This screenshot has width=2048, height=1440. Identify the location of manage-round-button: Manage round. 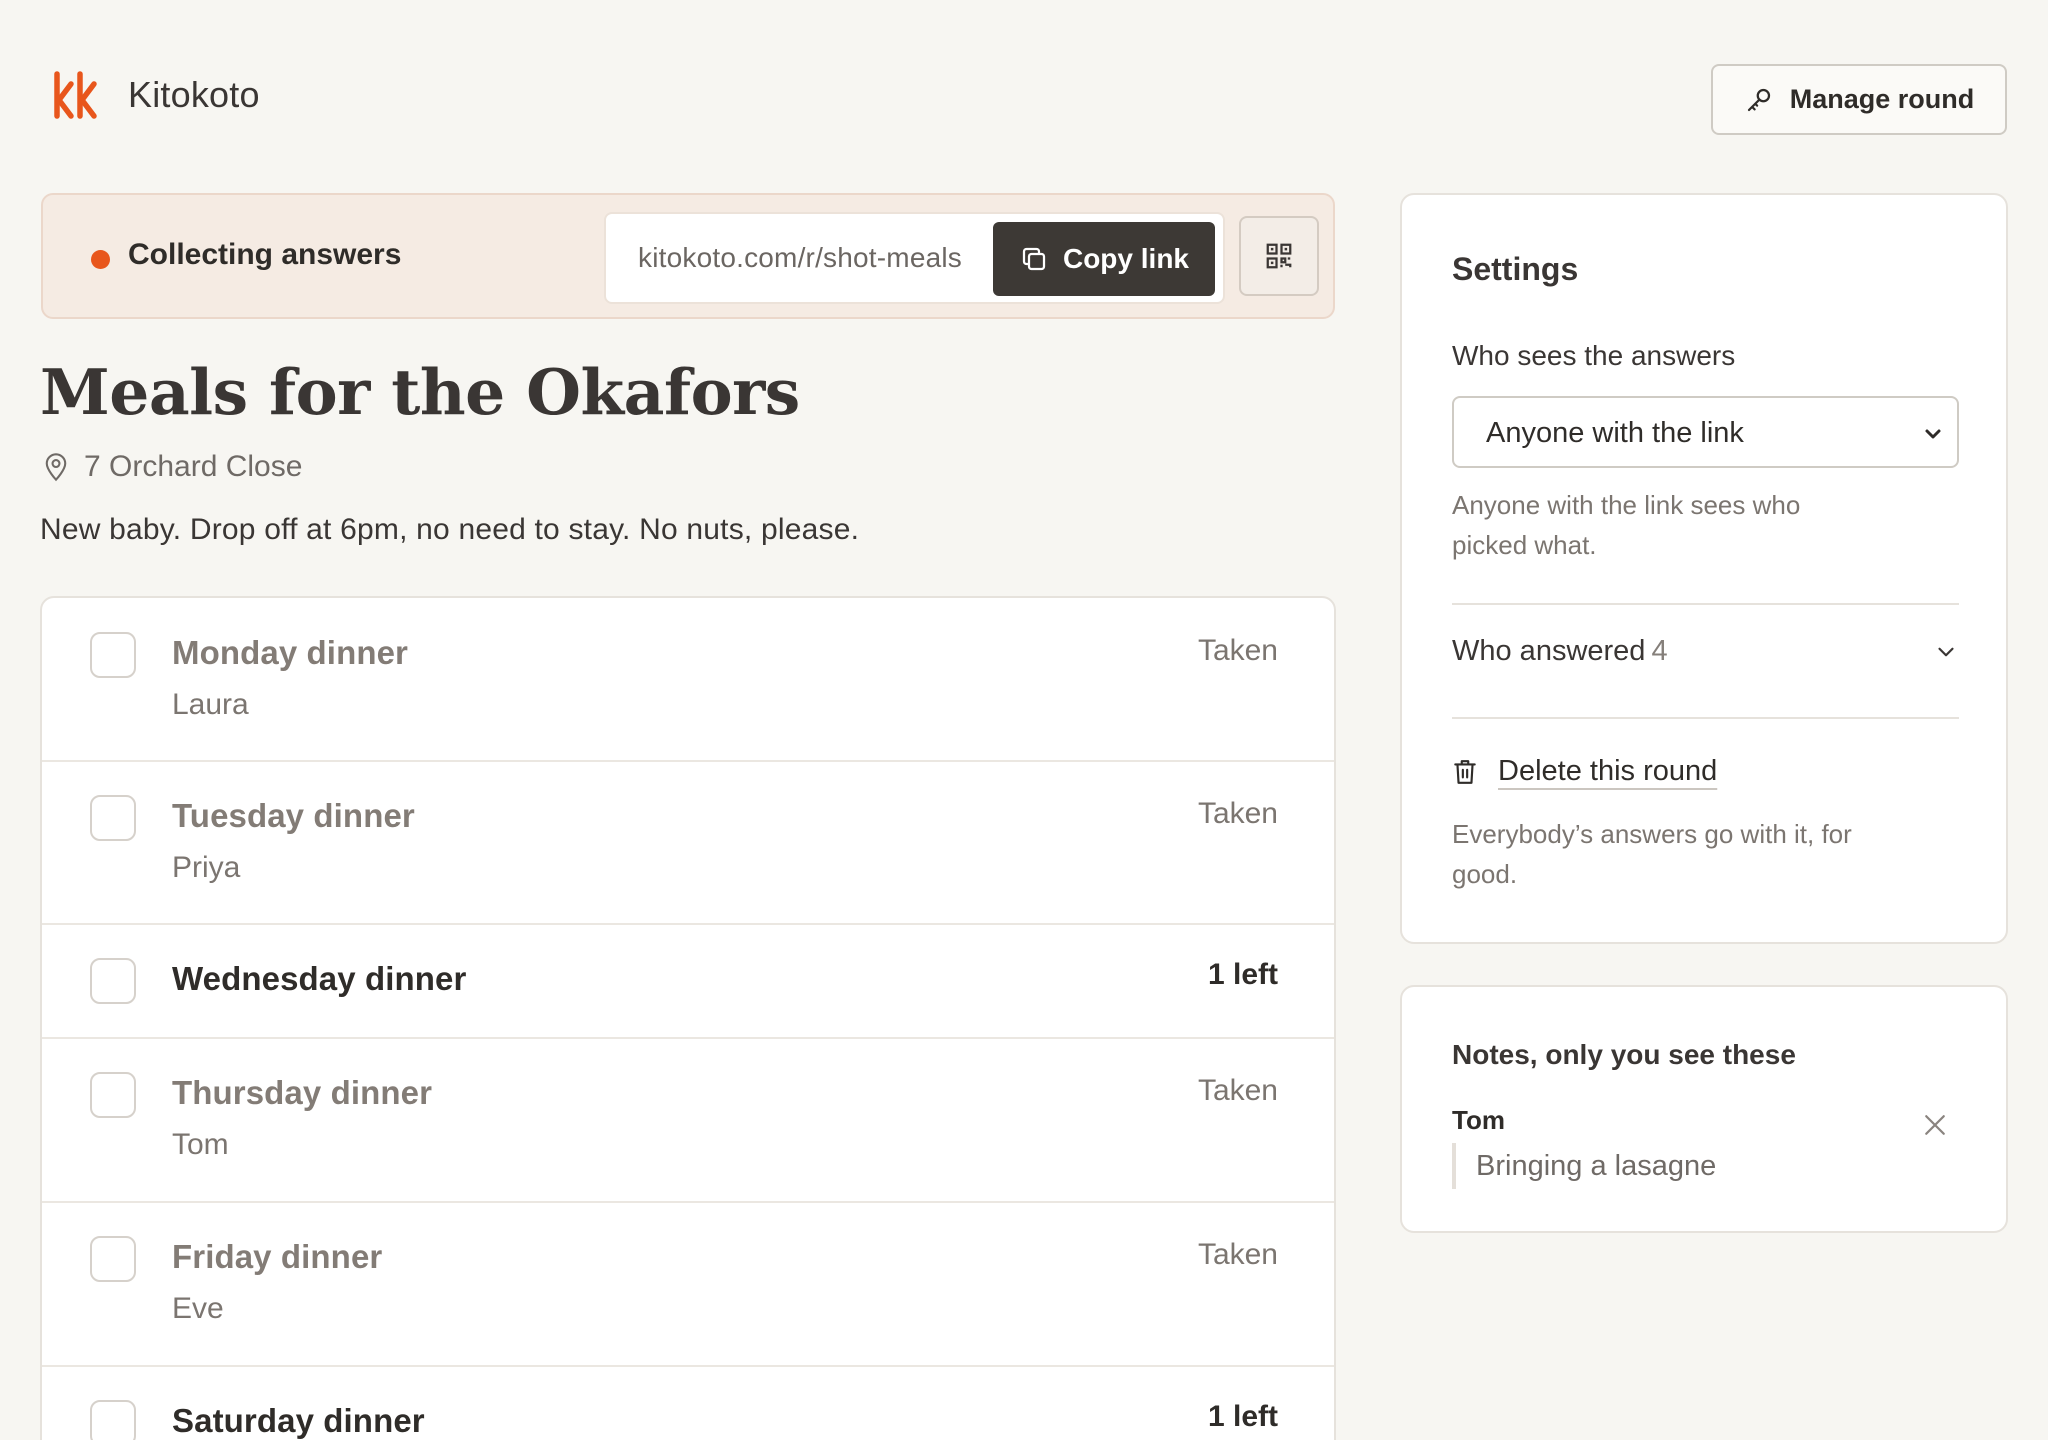
(1859, 99).